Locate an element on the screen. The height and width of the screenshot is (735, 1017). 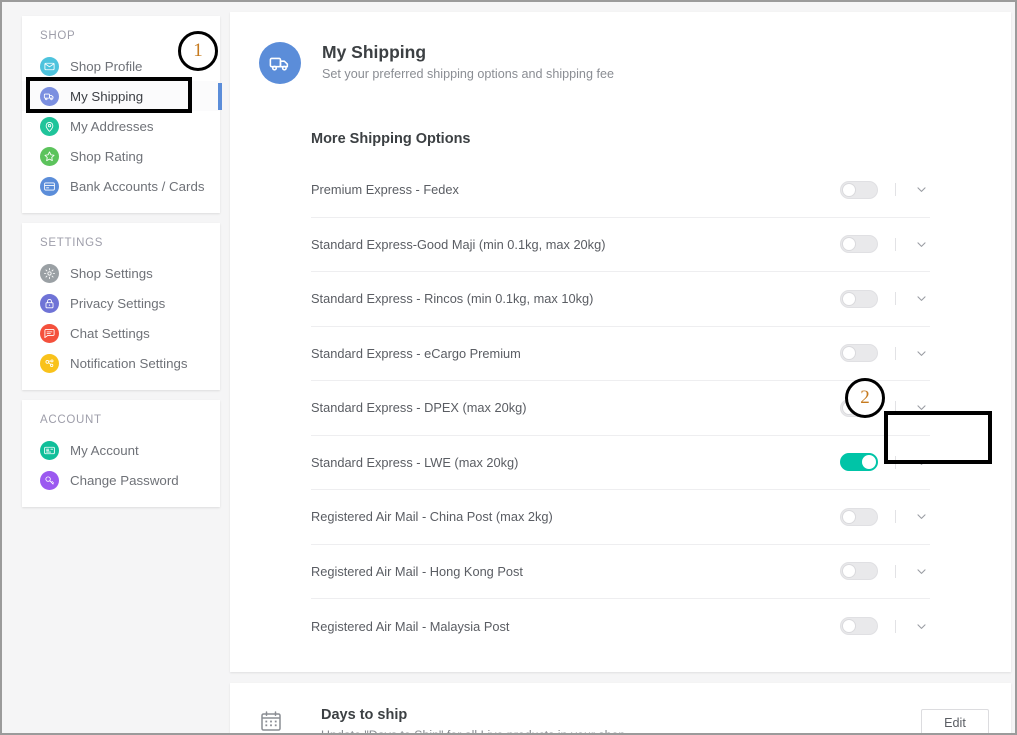
sidebar-item-privacy-settings: Privacy Settings is located at coordinates (121, 303).